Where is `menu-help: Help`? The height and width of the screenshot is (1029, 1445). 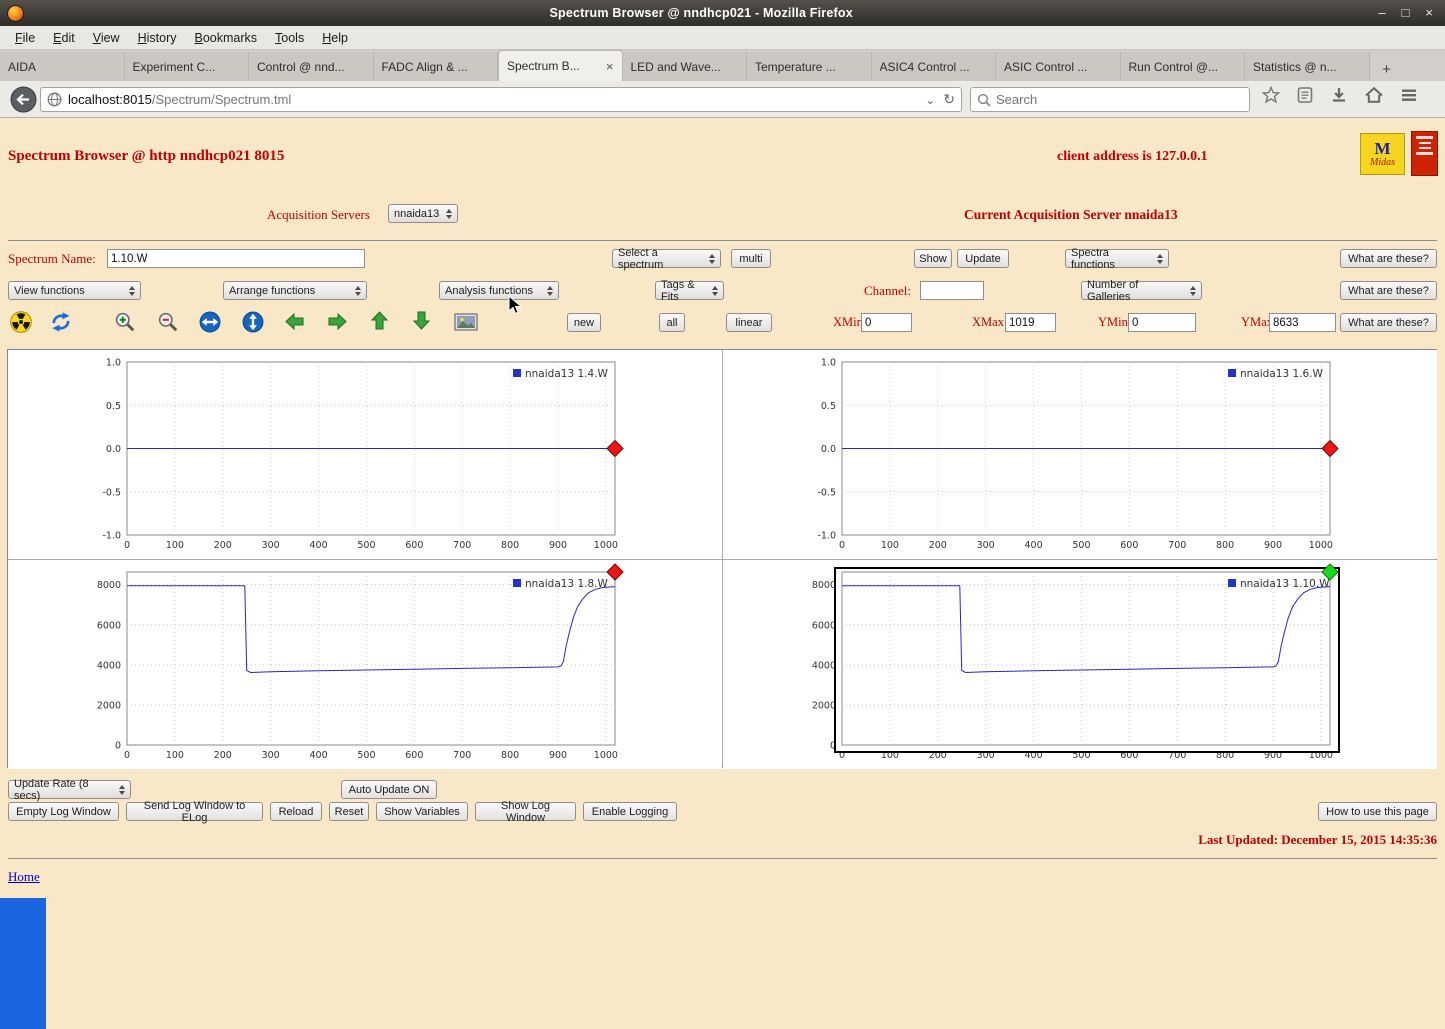 menu-help: Help is located at coordinates (335, 38).